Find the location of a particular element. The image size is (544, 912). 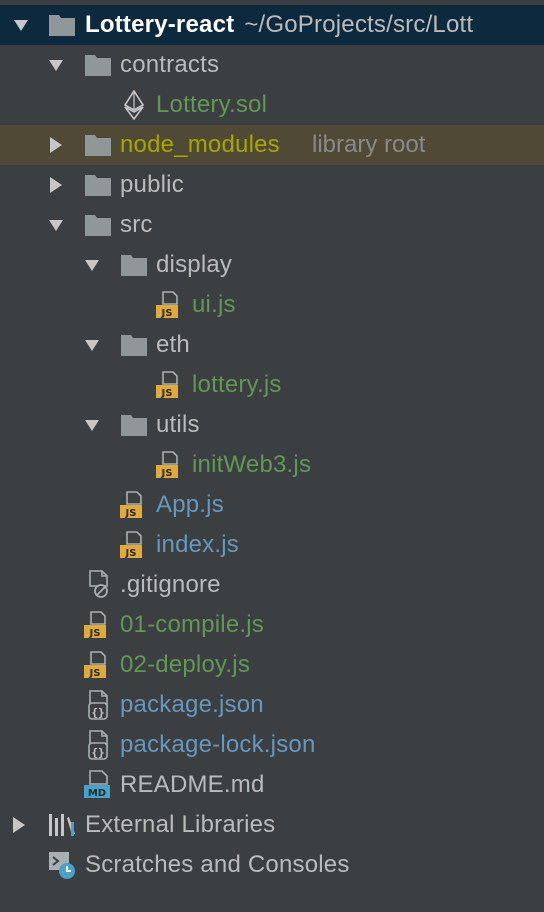

tree-item-node-modules: node_modules library root is located at coordinates (272, 145).